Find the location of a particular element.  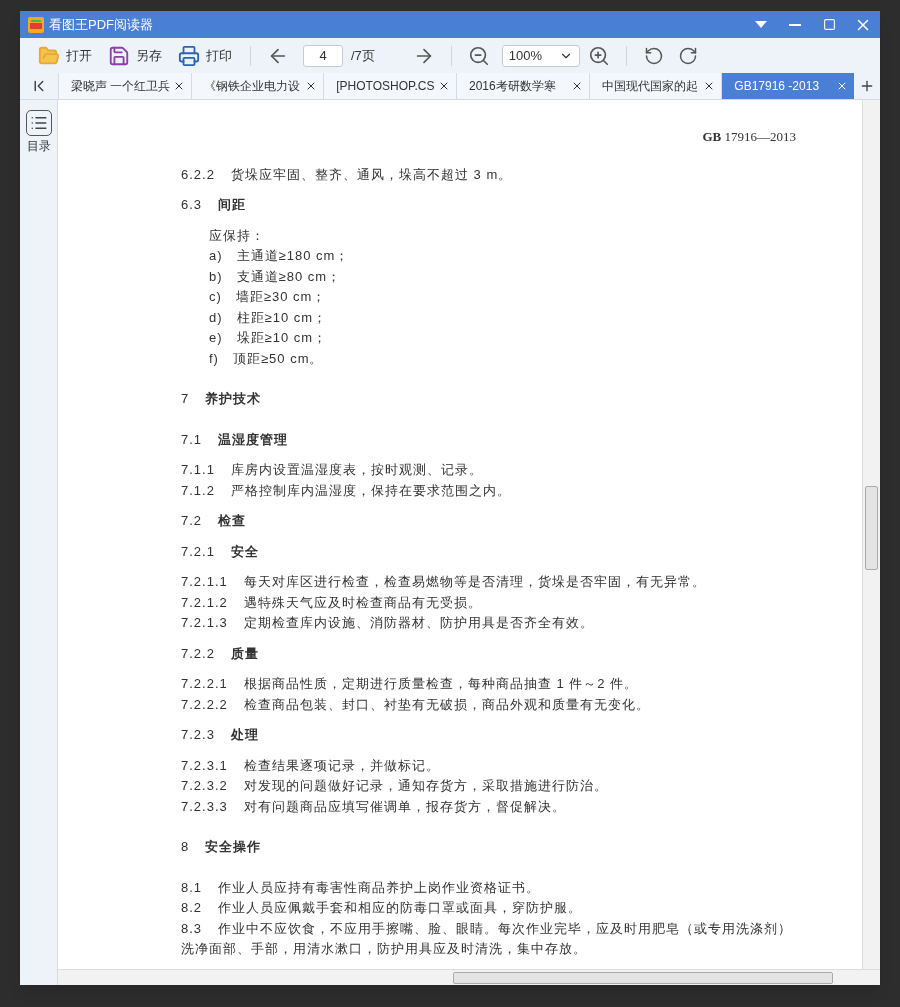

rotate-right-icon is located at coordinates (687, 55).